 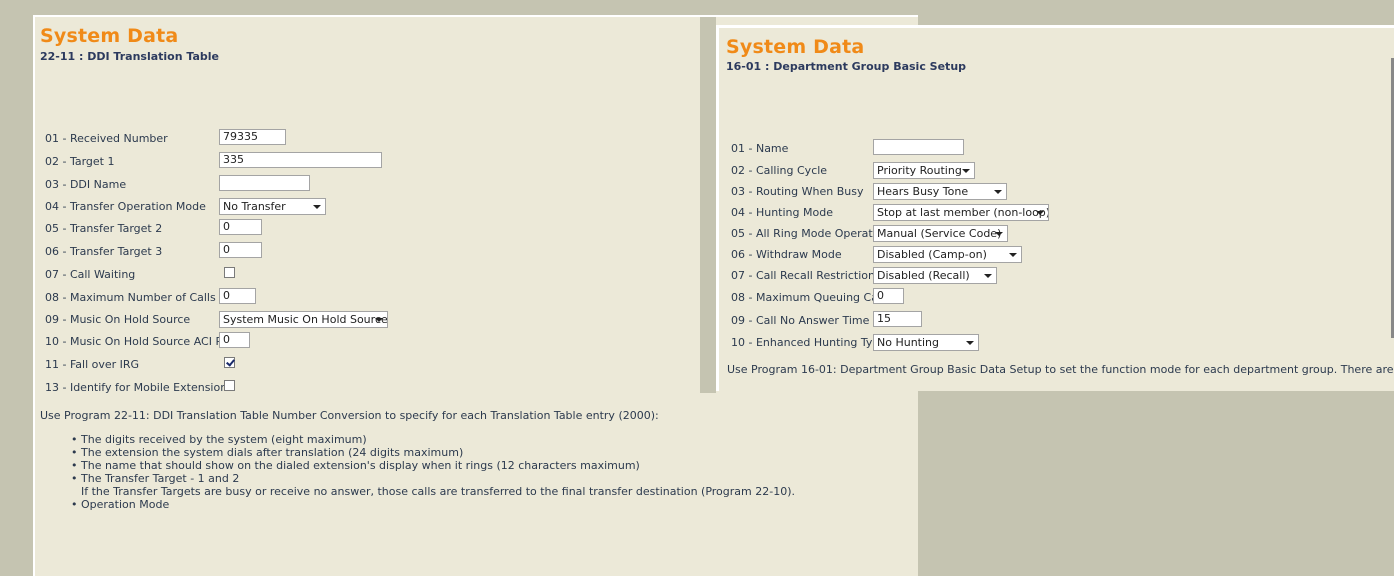 I want to click on select-value: Priority Routing, so click(x=919, y=170).